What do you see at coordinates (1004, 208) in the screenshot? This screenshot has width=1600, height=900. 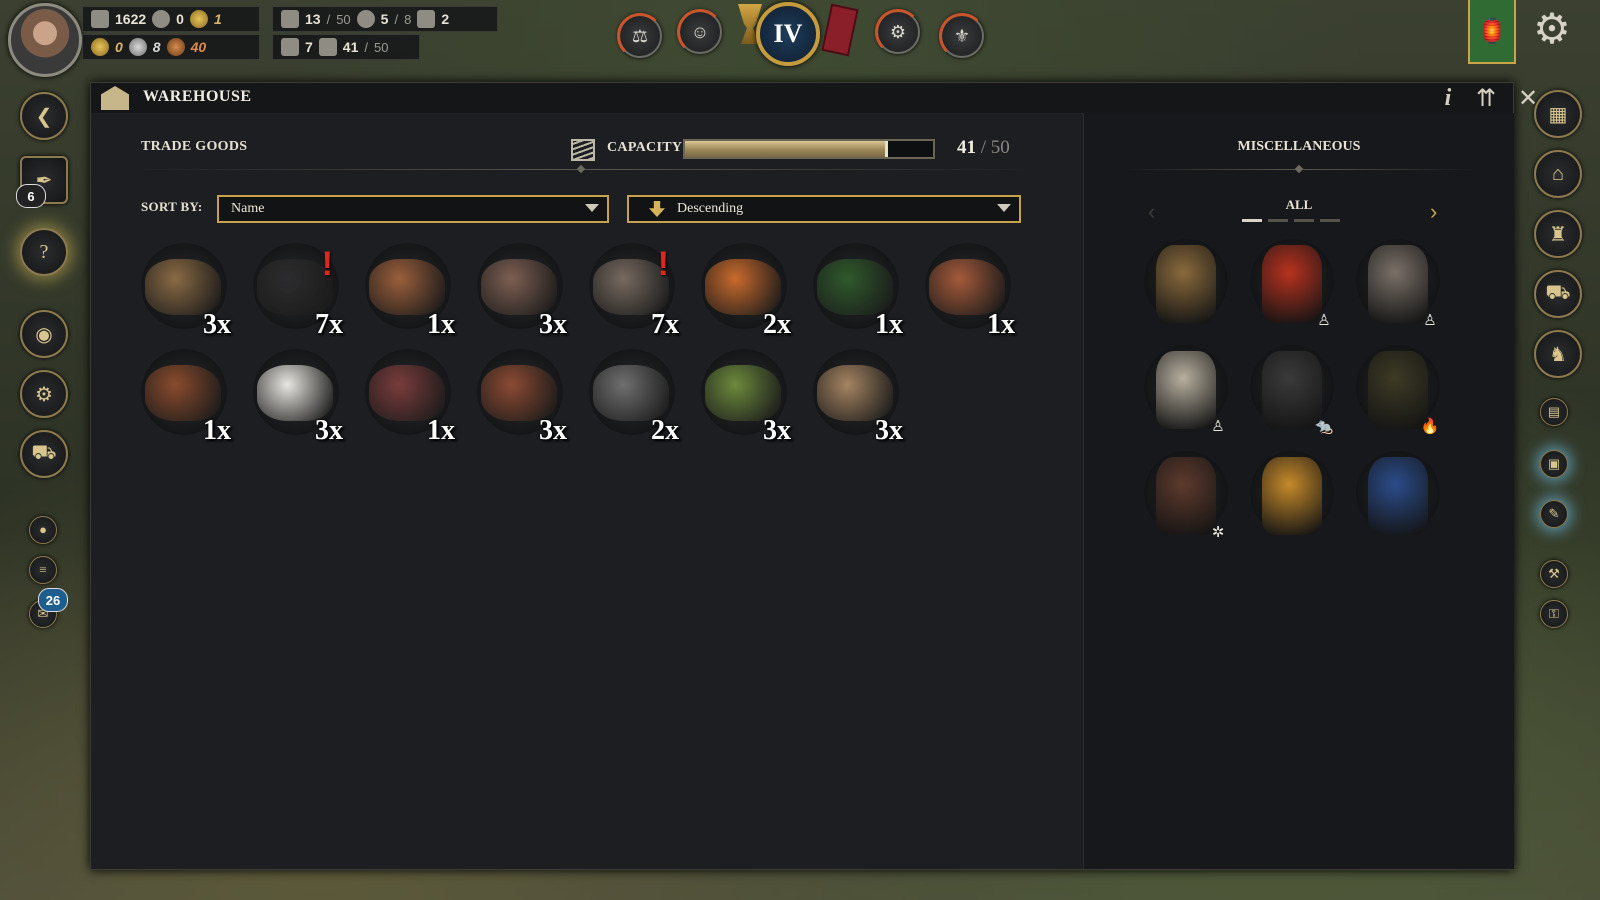 I see `chevron-down-icon` at bounding box center [1004, 208].